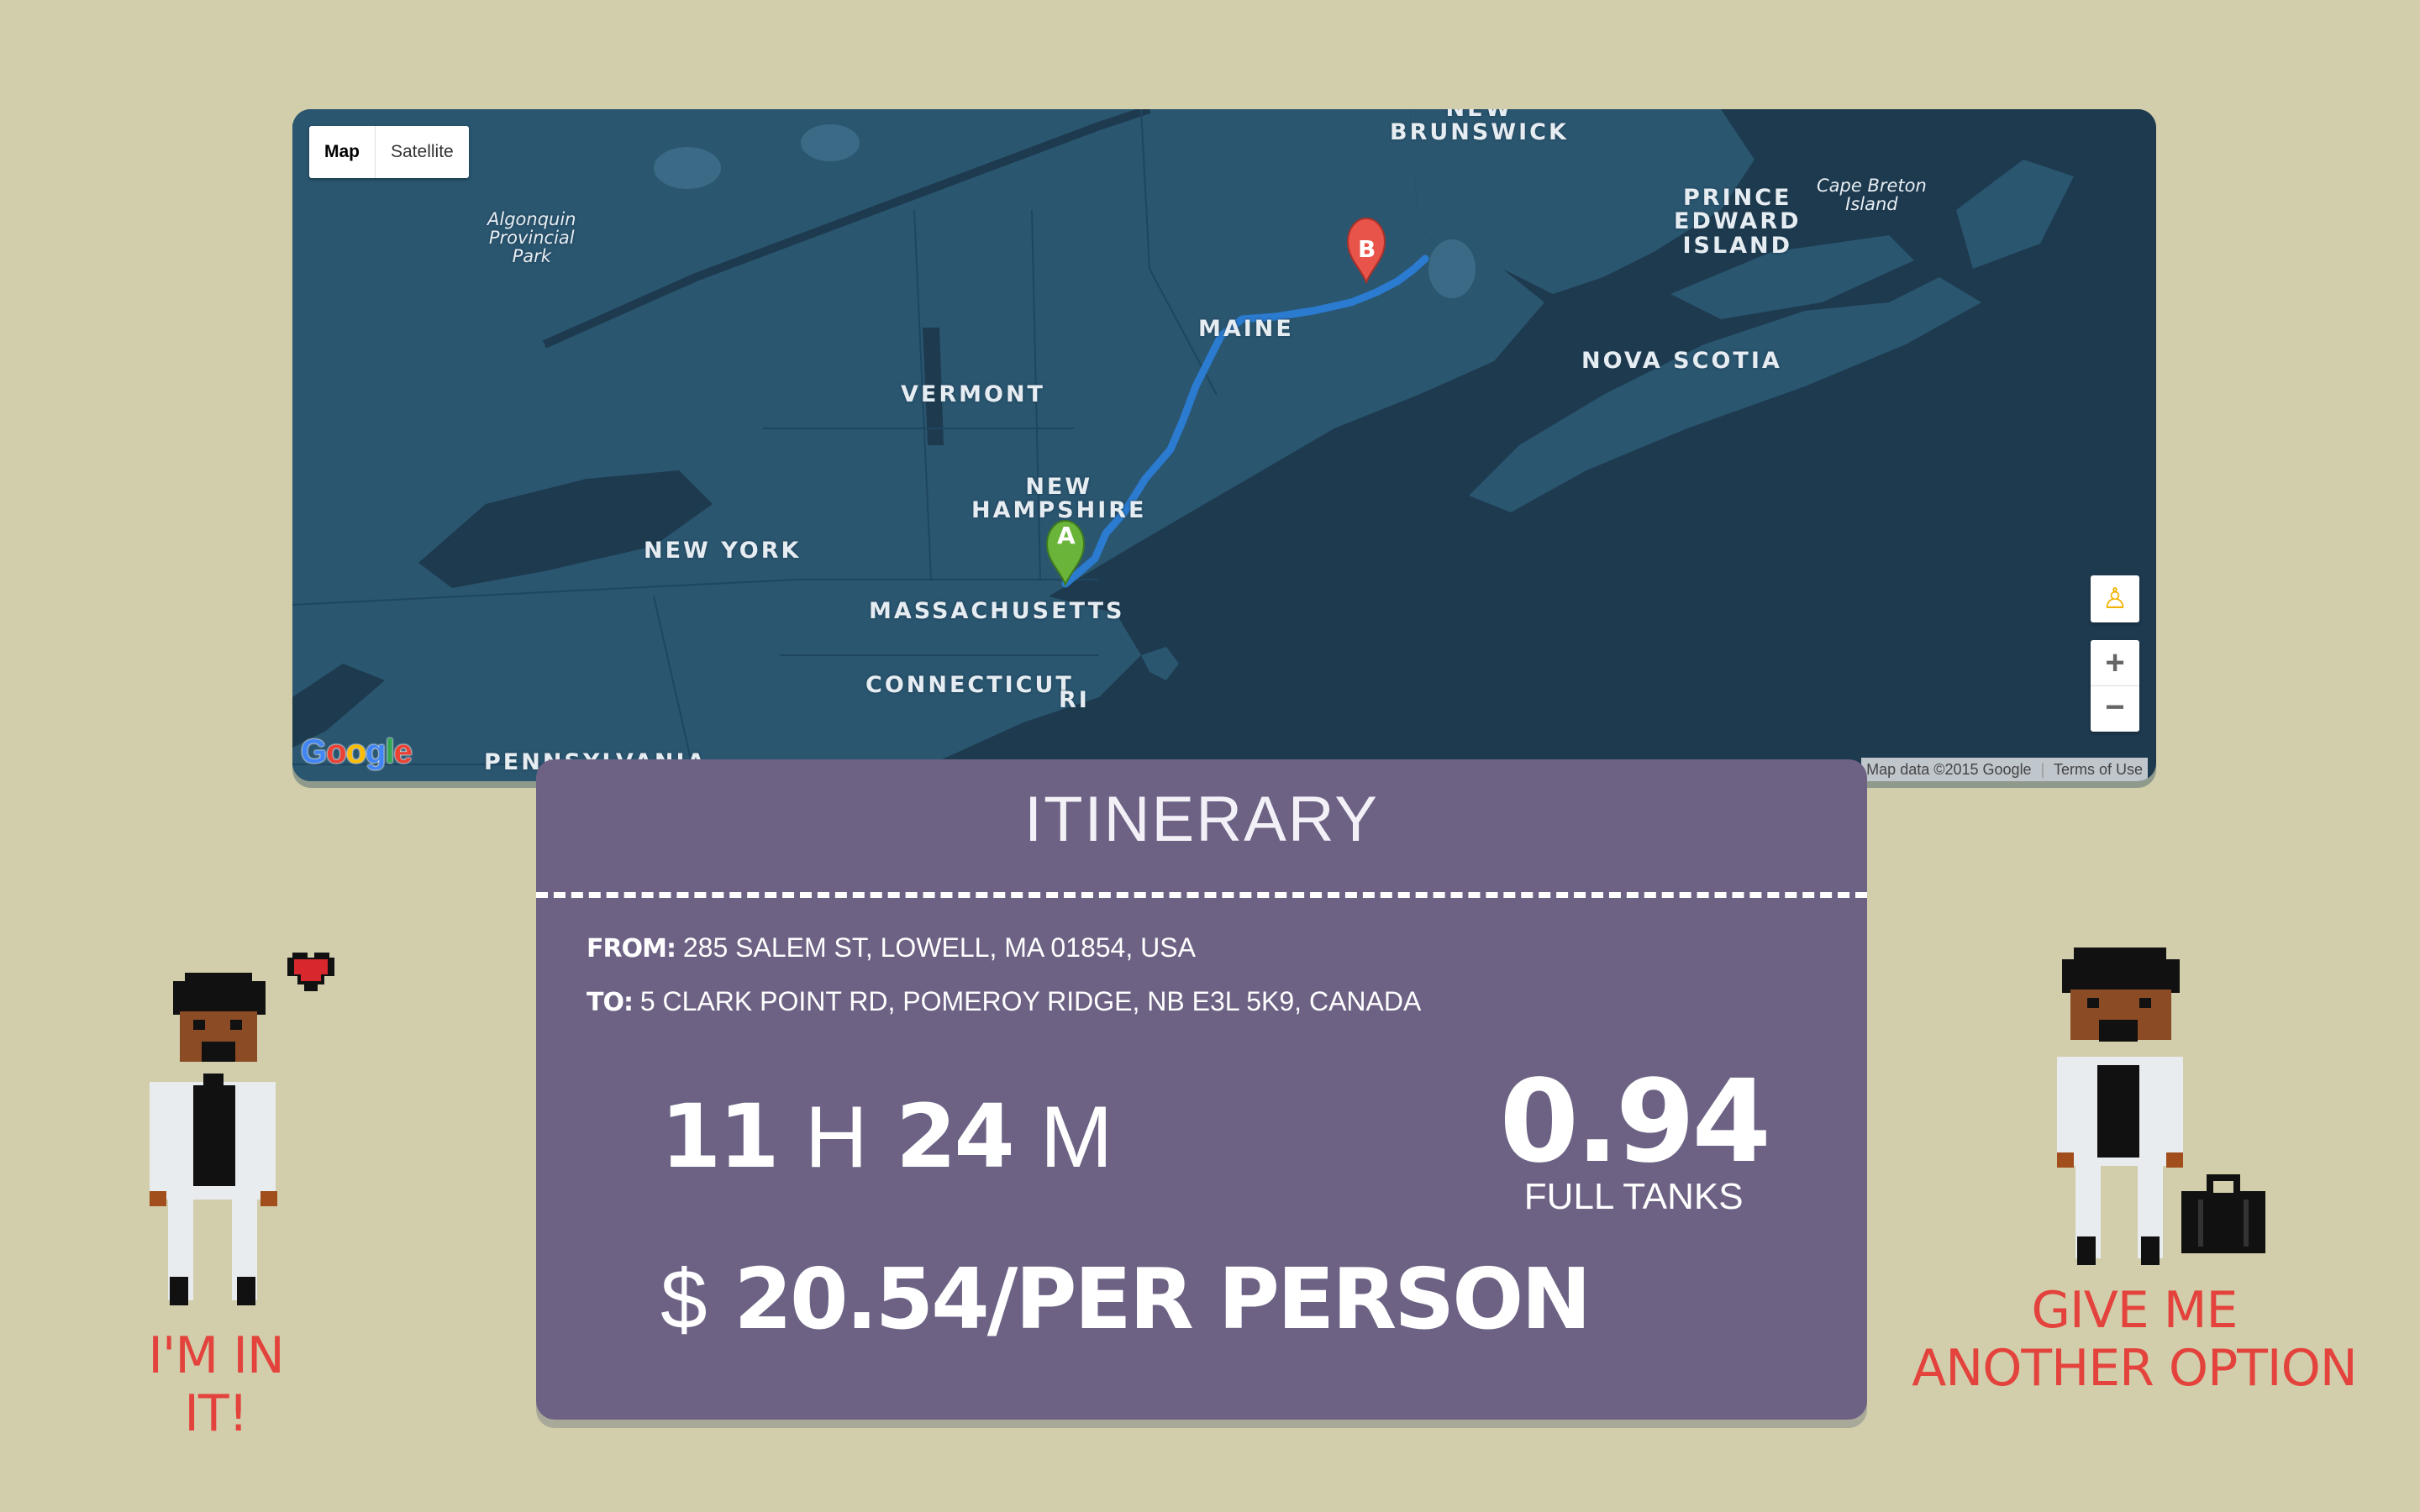  I want to click on from-address: 285 SALEM ST, LOWELL, MA 01854, USA, so click(939, 947).